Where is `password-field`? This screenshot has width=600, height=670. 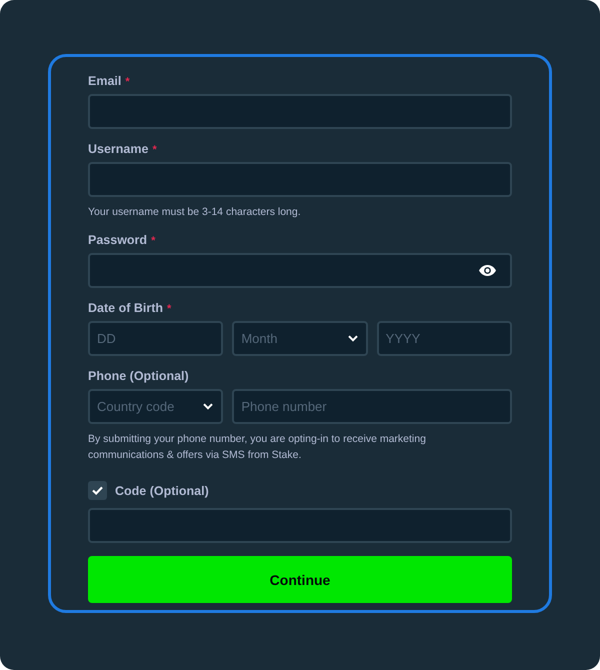
password-field is located at coordinates (300, 270).